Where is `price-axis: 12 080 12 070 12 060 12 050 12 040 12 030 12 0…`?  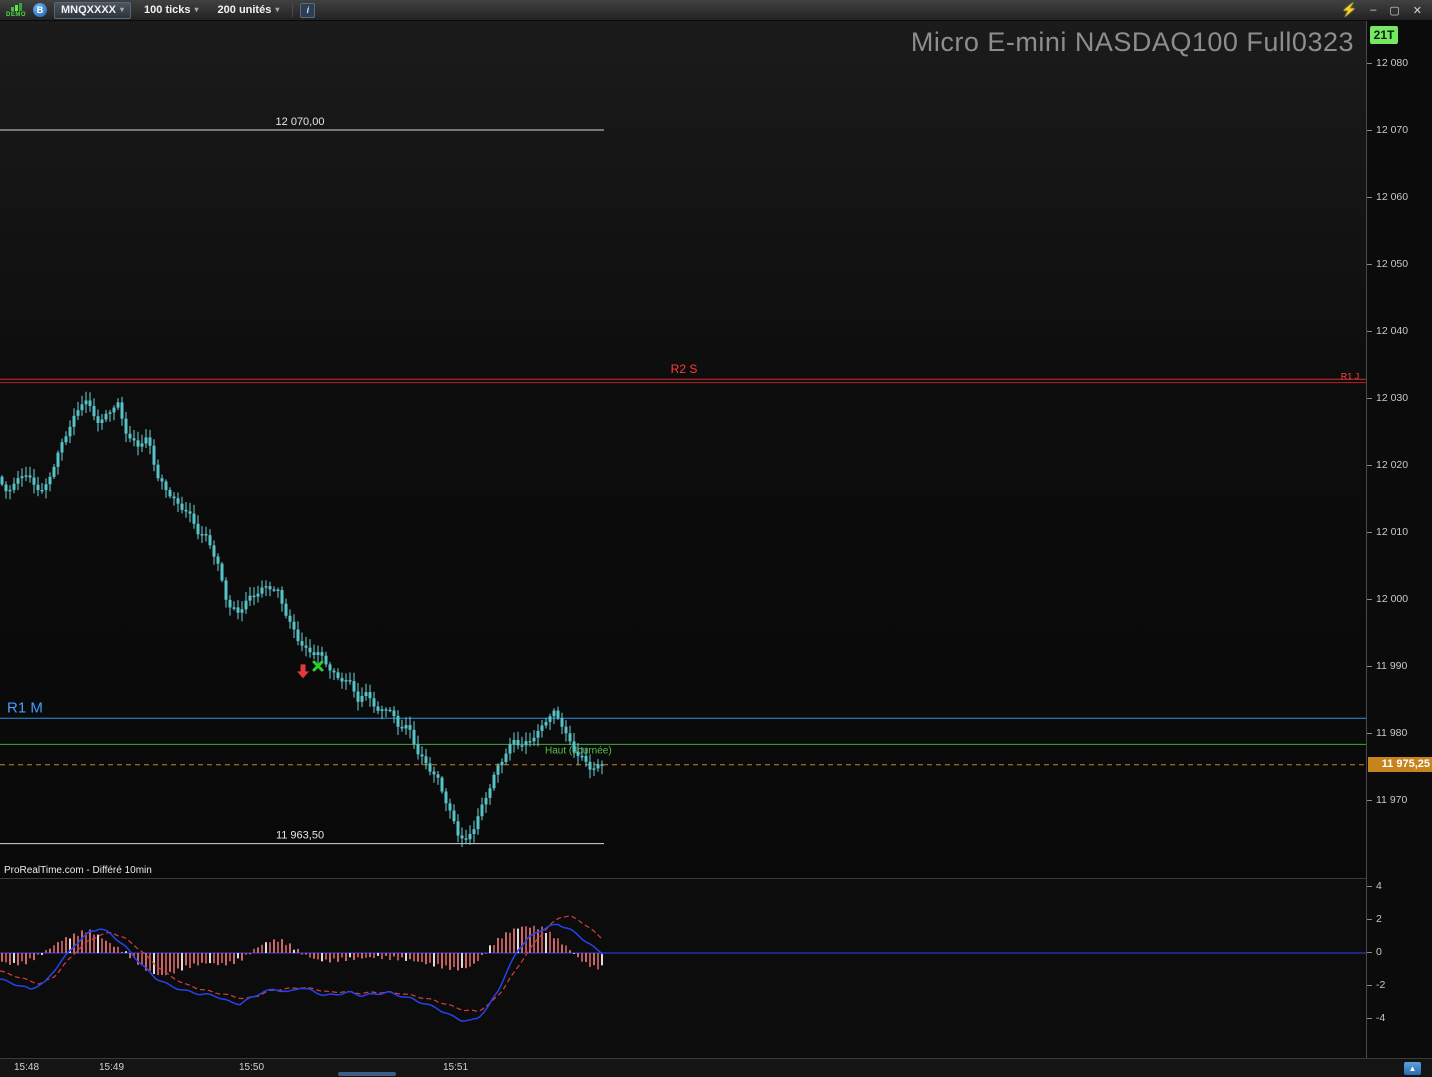
price-axis: 12 080 12 070 12 060 12 050 12 040 12 030 12 0… is located at coordinates (1399, 539).